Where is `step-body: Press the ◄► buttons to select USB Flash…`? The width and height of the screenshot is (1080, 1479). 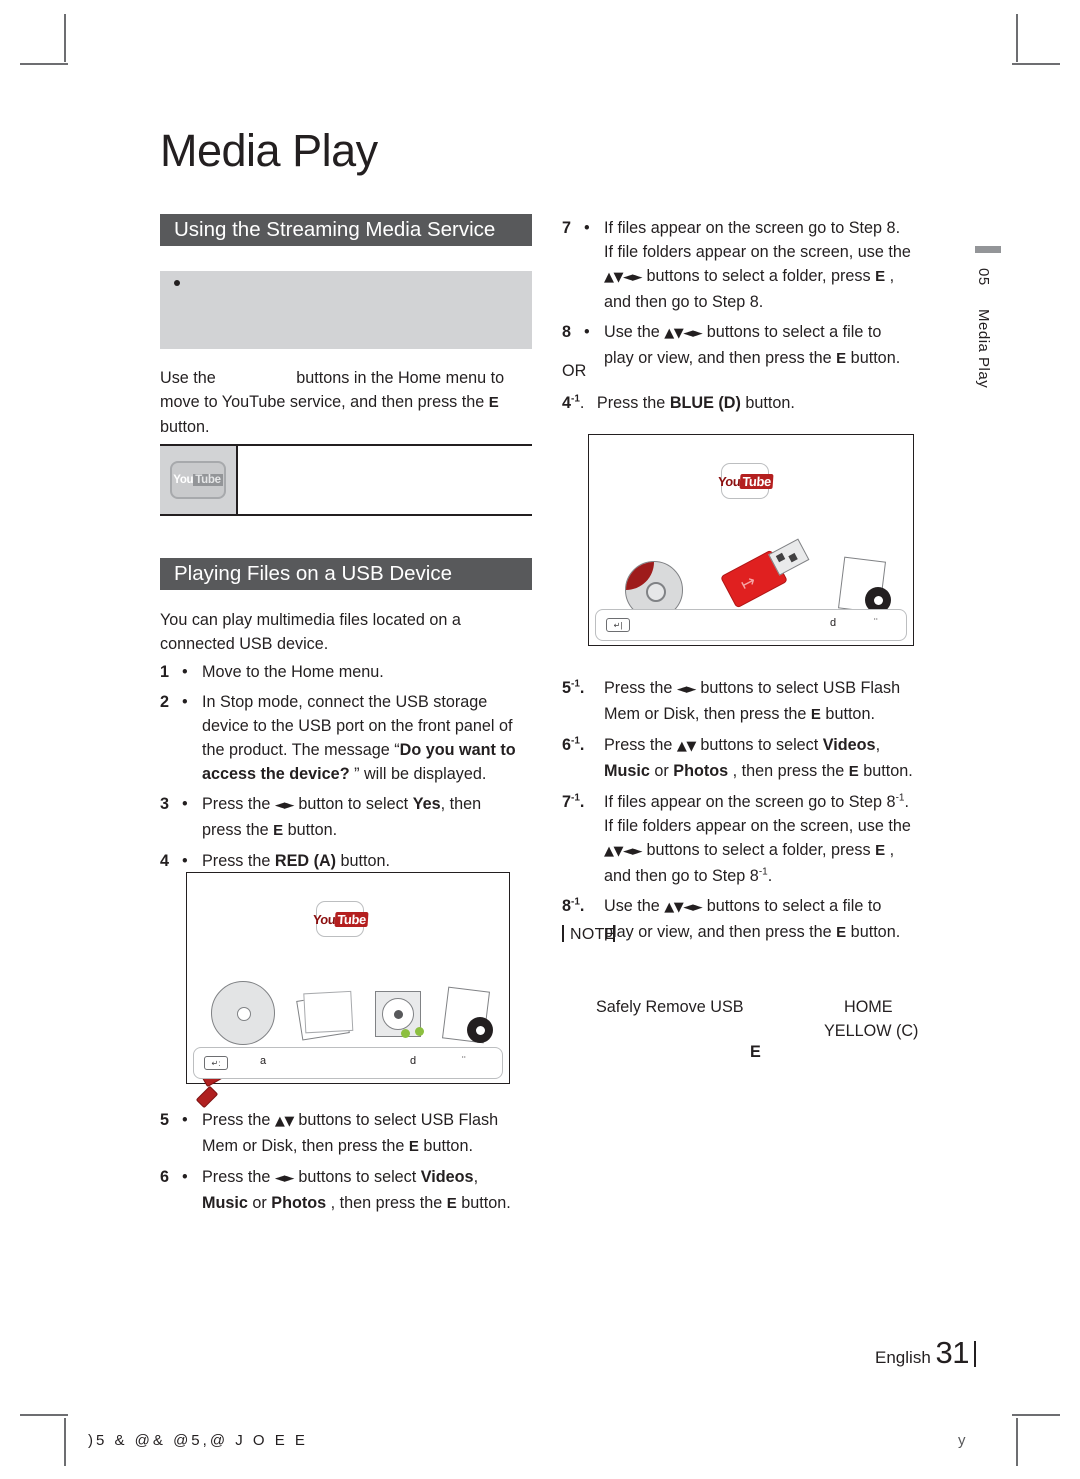 step-body: Press the ◄► buttons to select USB Flash… is located at coordinates (774, 701).